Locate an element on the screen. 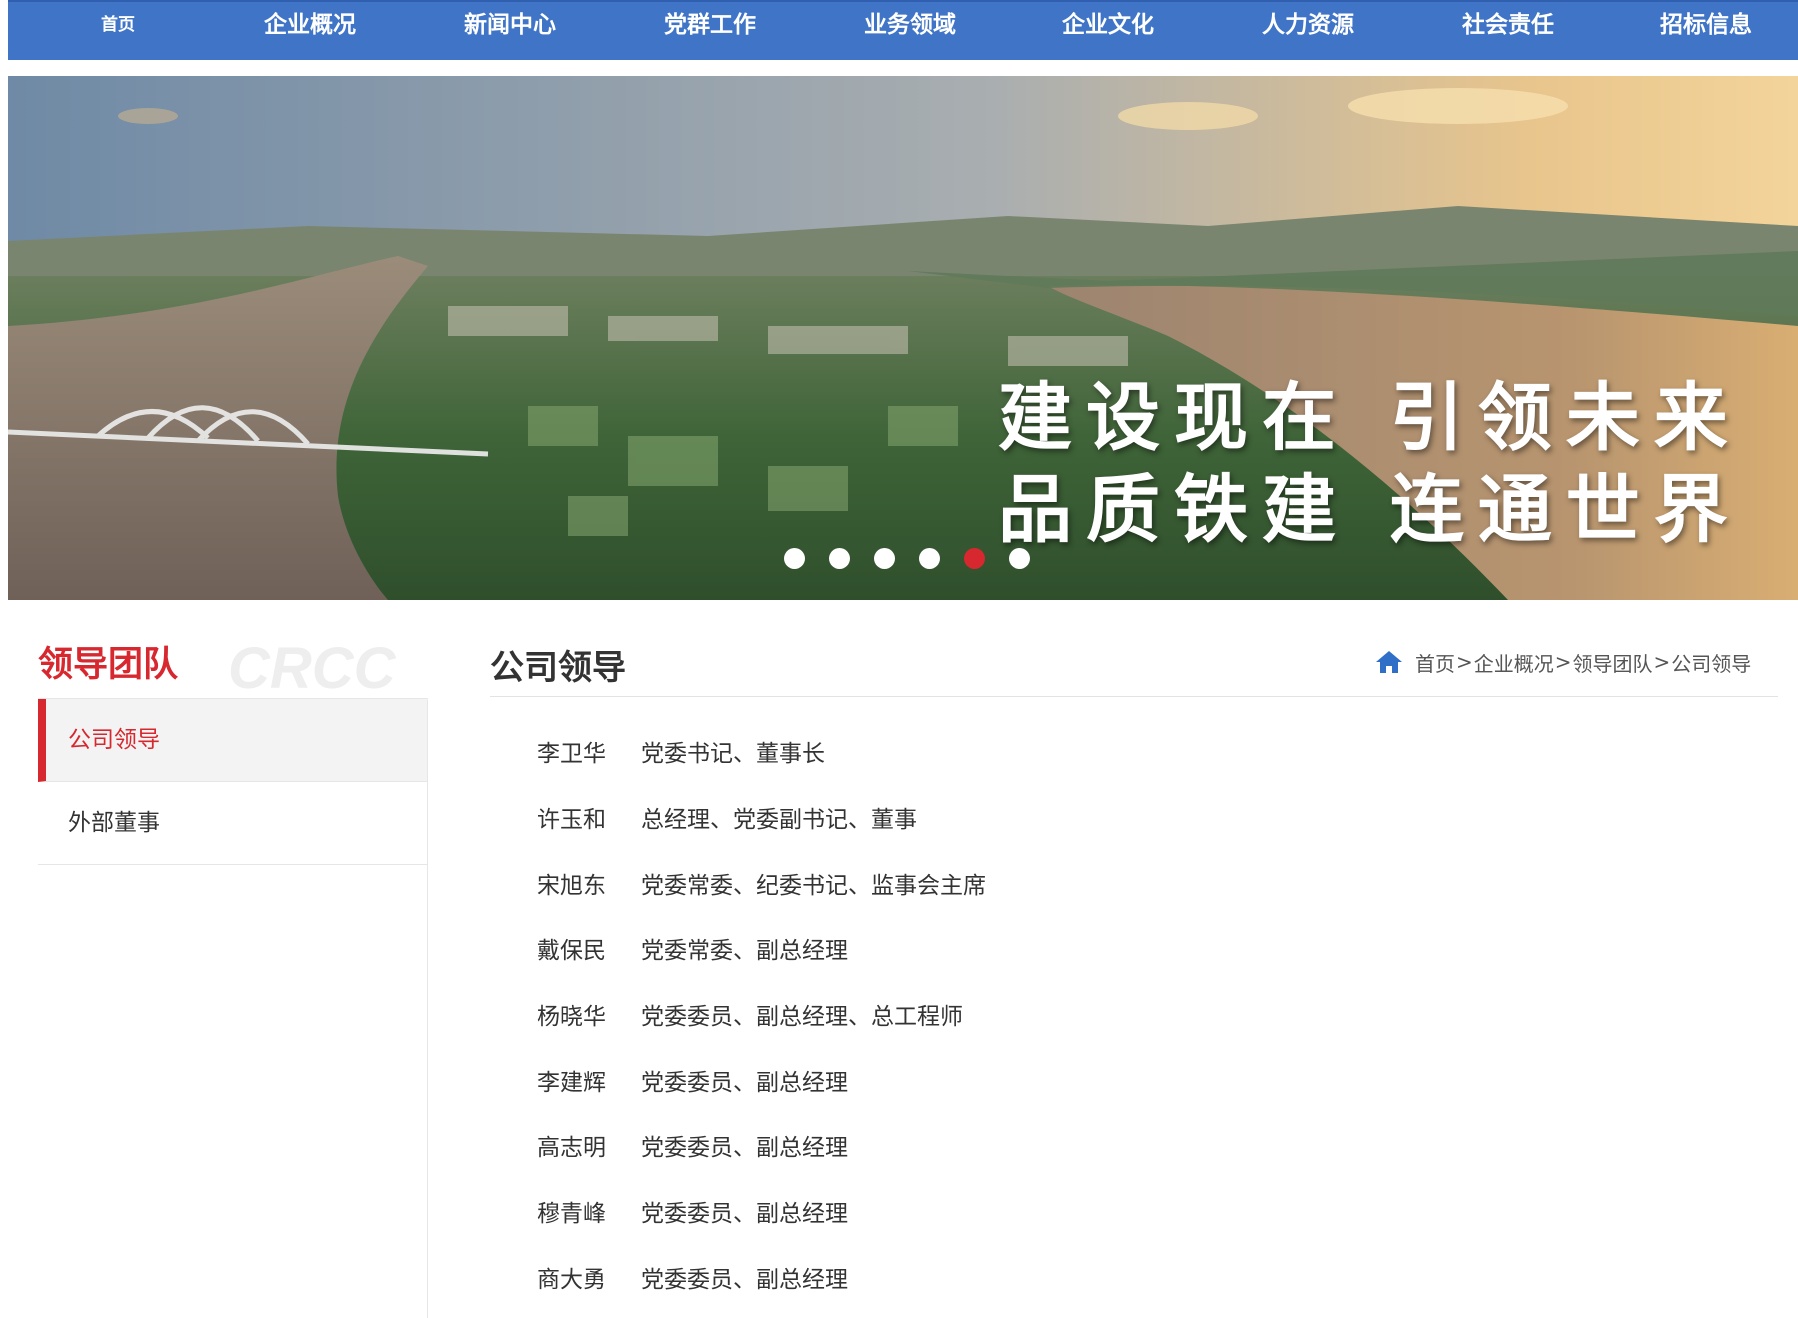 The height and width of the screenshot is (1318, 1798). leader-row: 穆青峰 党委委员、副总经理 is located at coordinates (692, 1212).